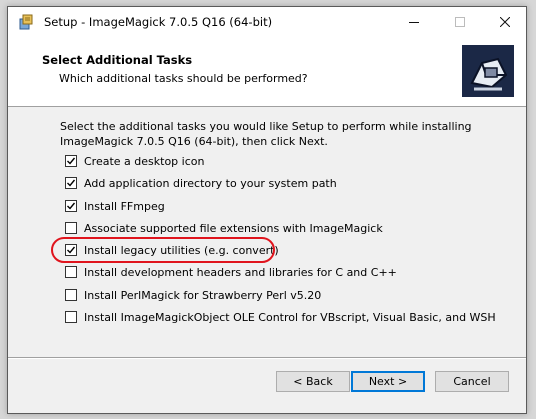 This screenshot has width=536, height=419. What do you see at coordinates (124, 206) in the screenshot?
I see `task-label: Install FFmpeg` at bounding box center [124, 206].